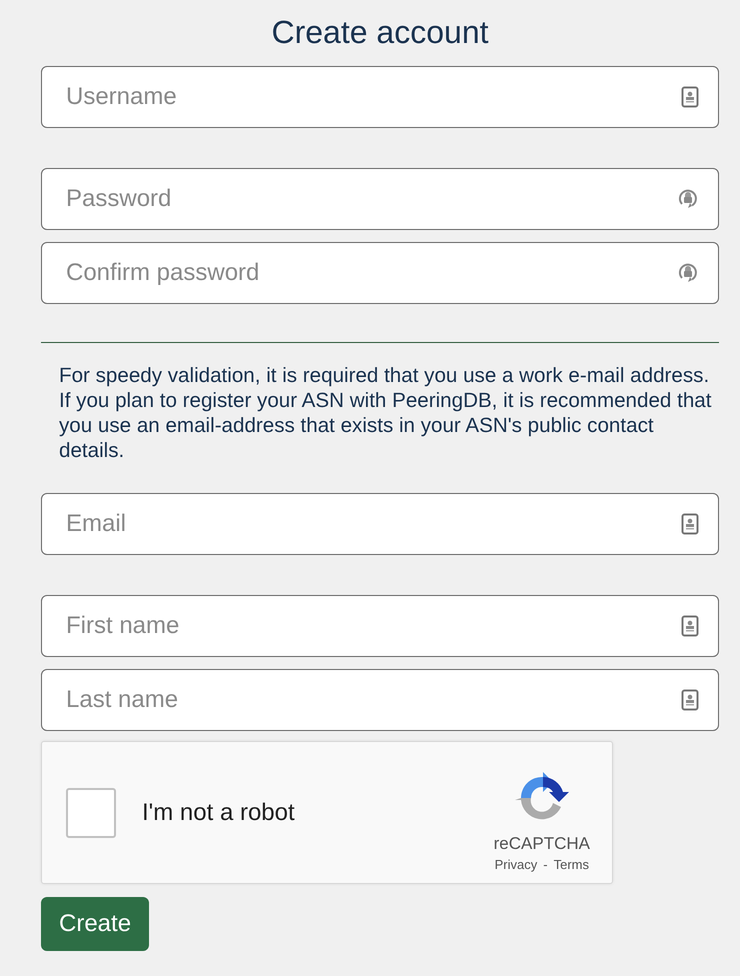 The width and height of the screenshot is (740, 976). Describe the element at coordinates (385, 413) in the screenshot. I see `info-text: For speedy validation, it is required that you use a work e-mail address. If you plan to register your ASN with PeeringDB, it is recommended that you use an email-address that exists in your ASN's public contact details.` at that location.